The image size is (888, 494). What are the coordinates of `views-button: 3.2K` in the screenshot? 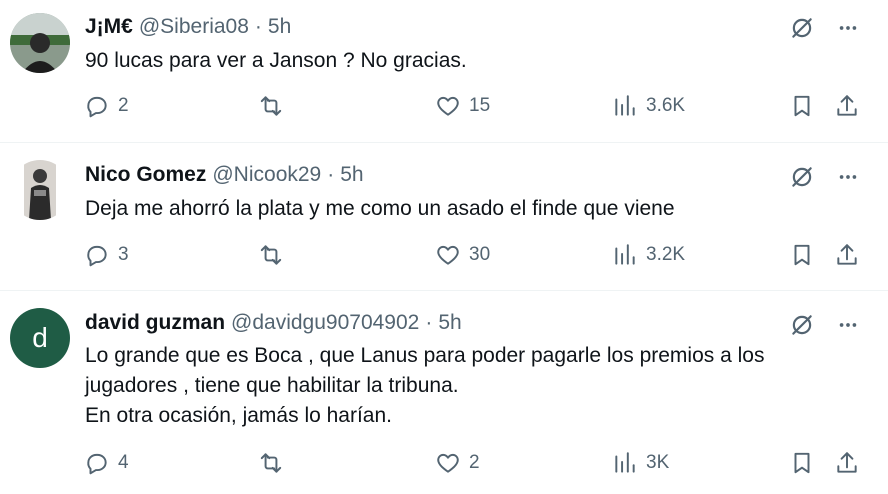 It's located at (648, 255).